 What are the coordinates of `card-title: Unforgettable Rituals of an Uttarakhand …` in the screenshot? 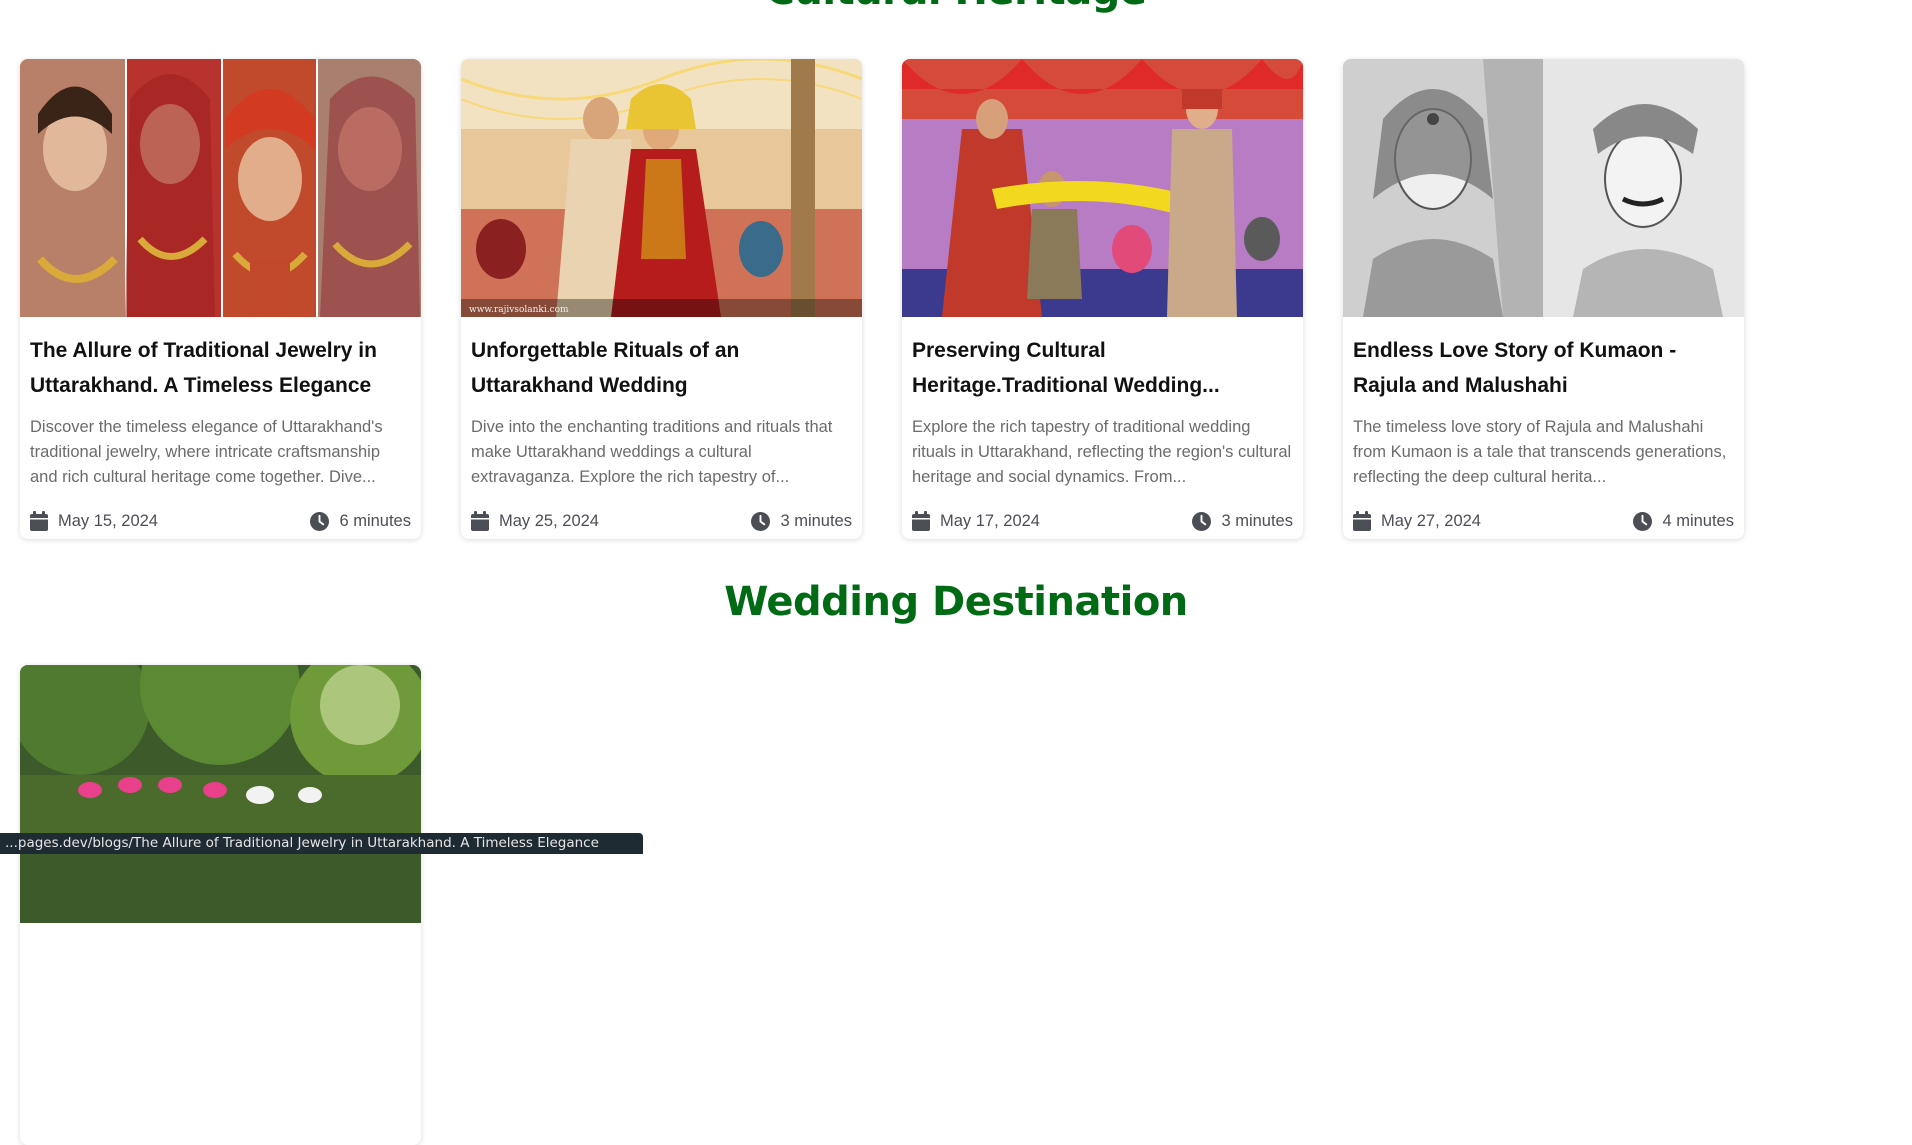 It's located at (661, 368).